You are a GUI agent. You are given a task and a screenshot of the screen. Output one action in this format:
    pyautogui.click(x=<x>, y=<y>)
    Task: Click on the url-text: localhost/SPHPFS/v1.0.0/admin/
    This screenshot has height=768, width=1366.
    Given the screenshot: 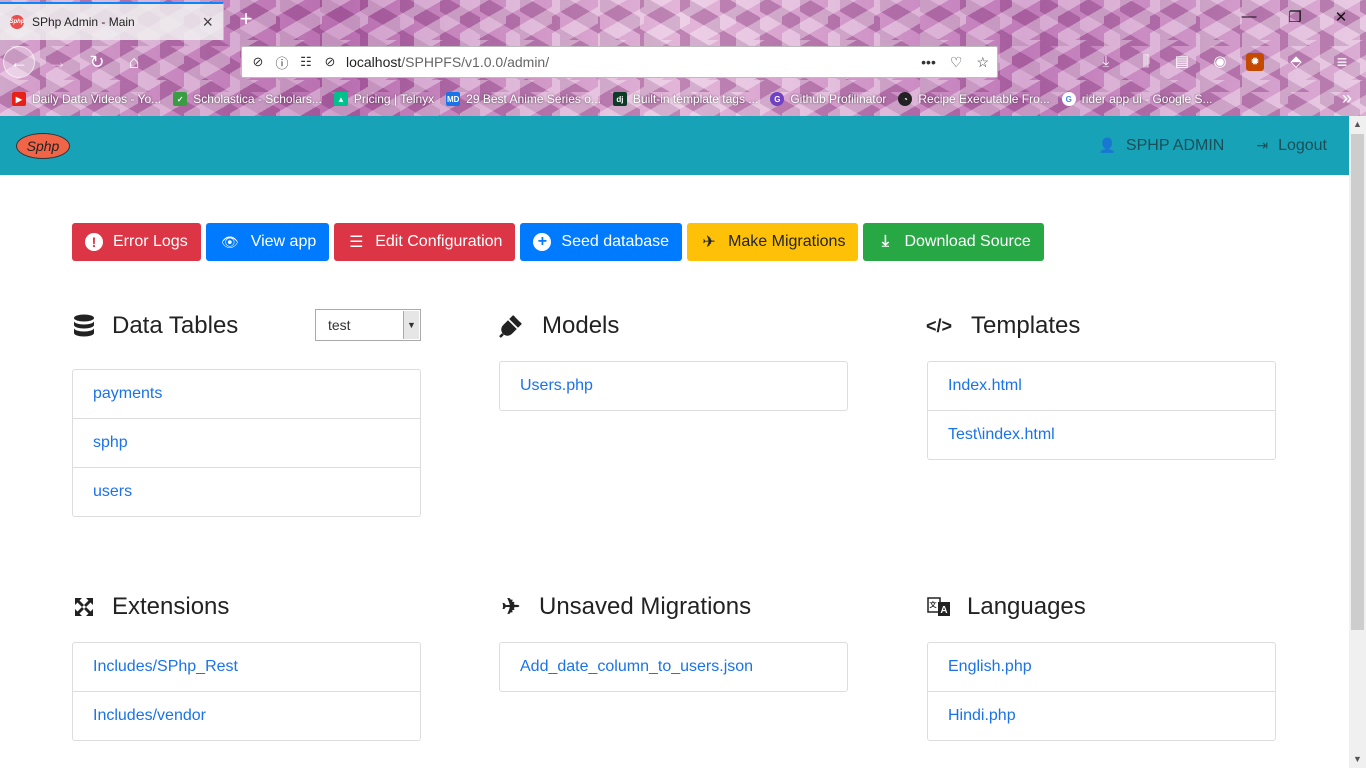 What is the action you would take?
    pyautogui.click(x=629, y=62)
    